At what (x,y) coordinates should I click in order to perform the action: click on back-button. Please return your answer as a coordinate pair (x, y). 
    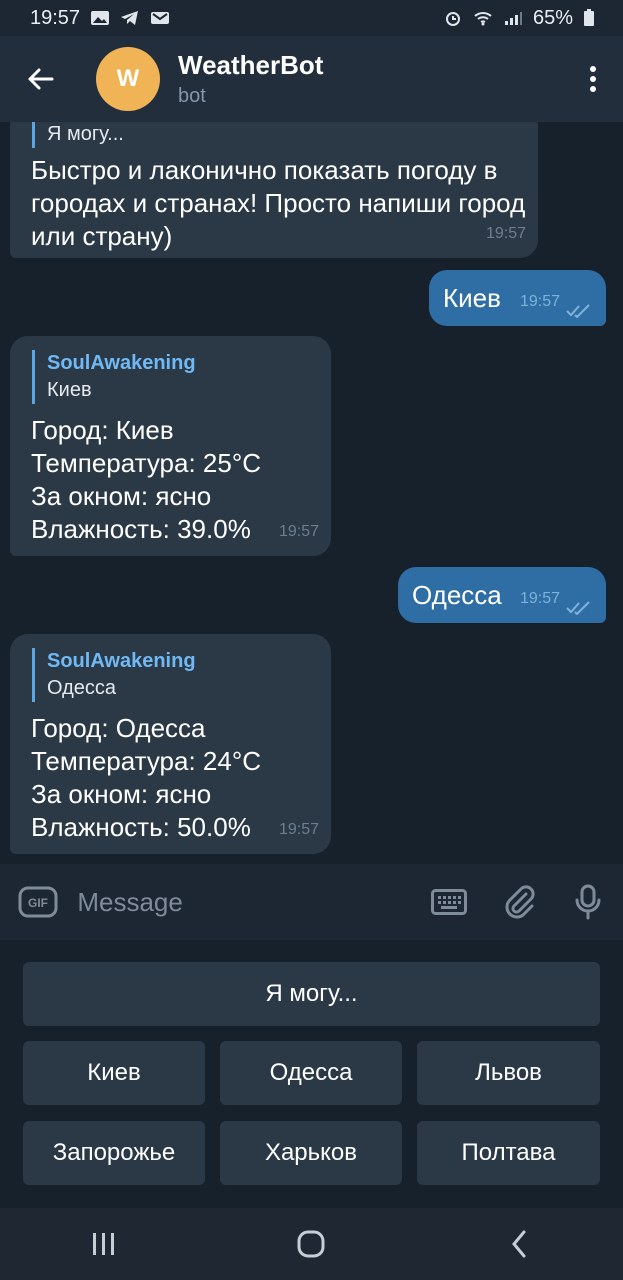
    Looking at the image, I should click on (40, 79).